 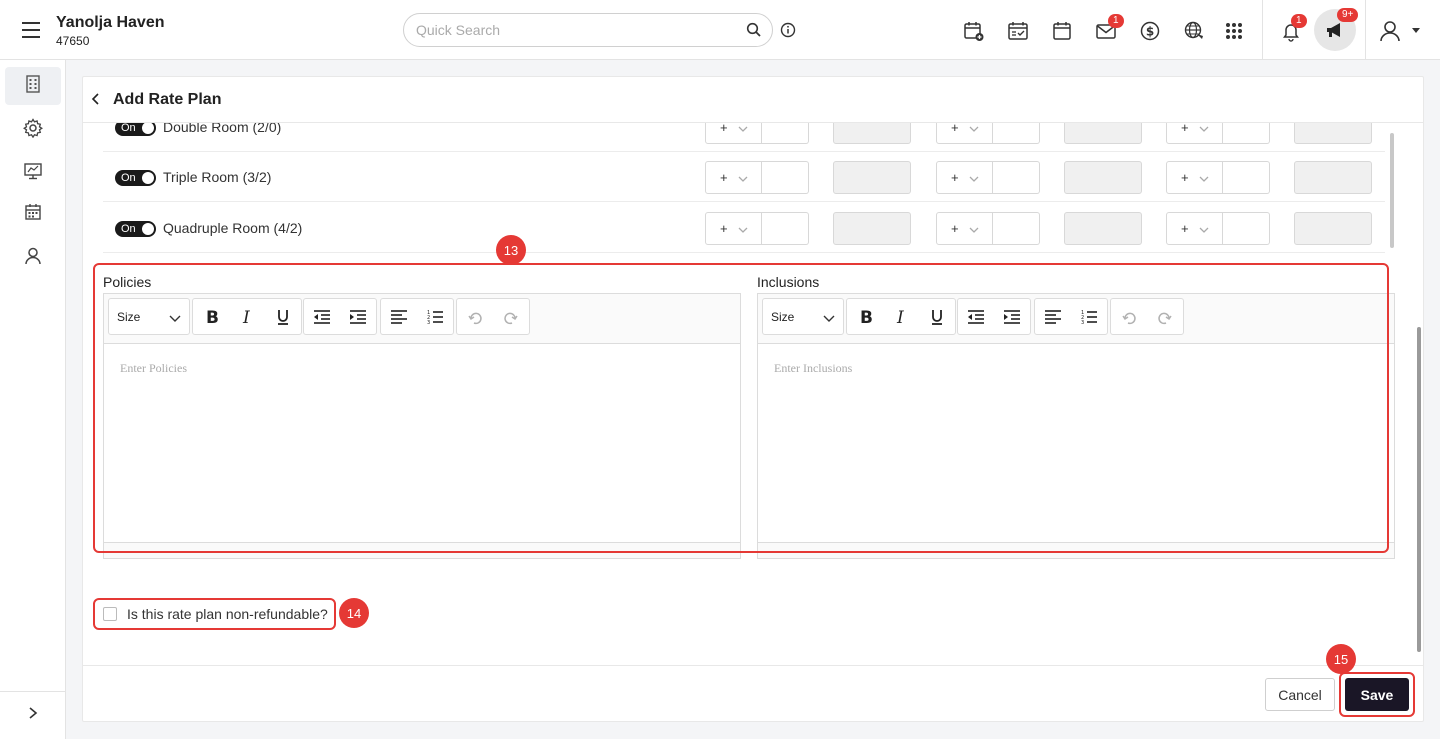 I want to click on info-icon, so click(x=788, y=32).